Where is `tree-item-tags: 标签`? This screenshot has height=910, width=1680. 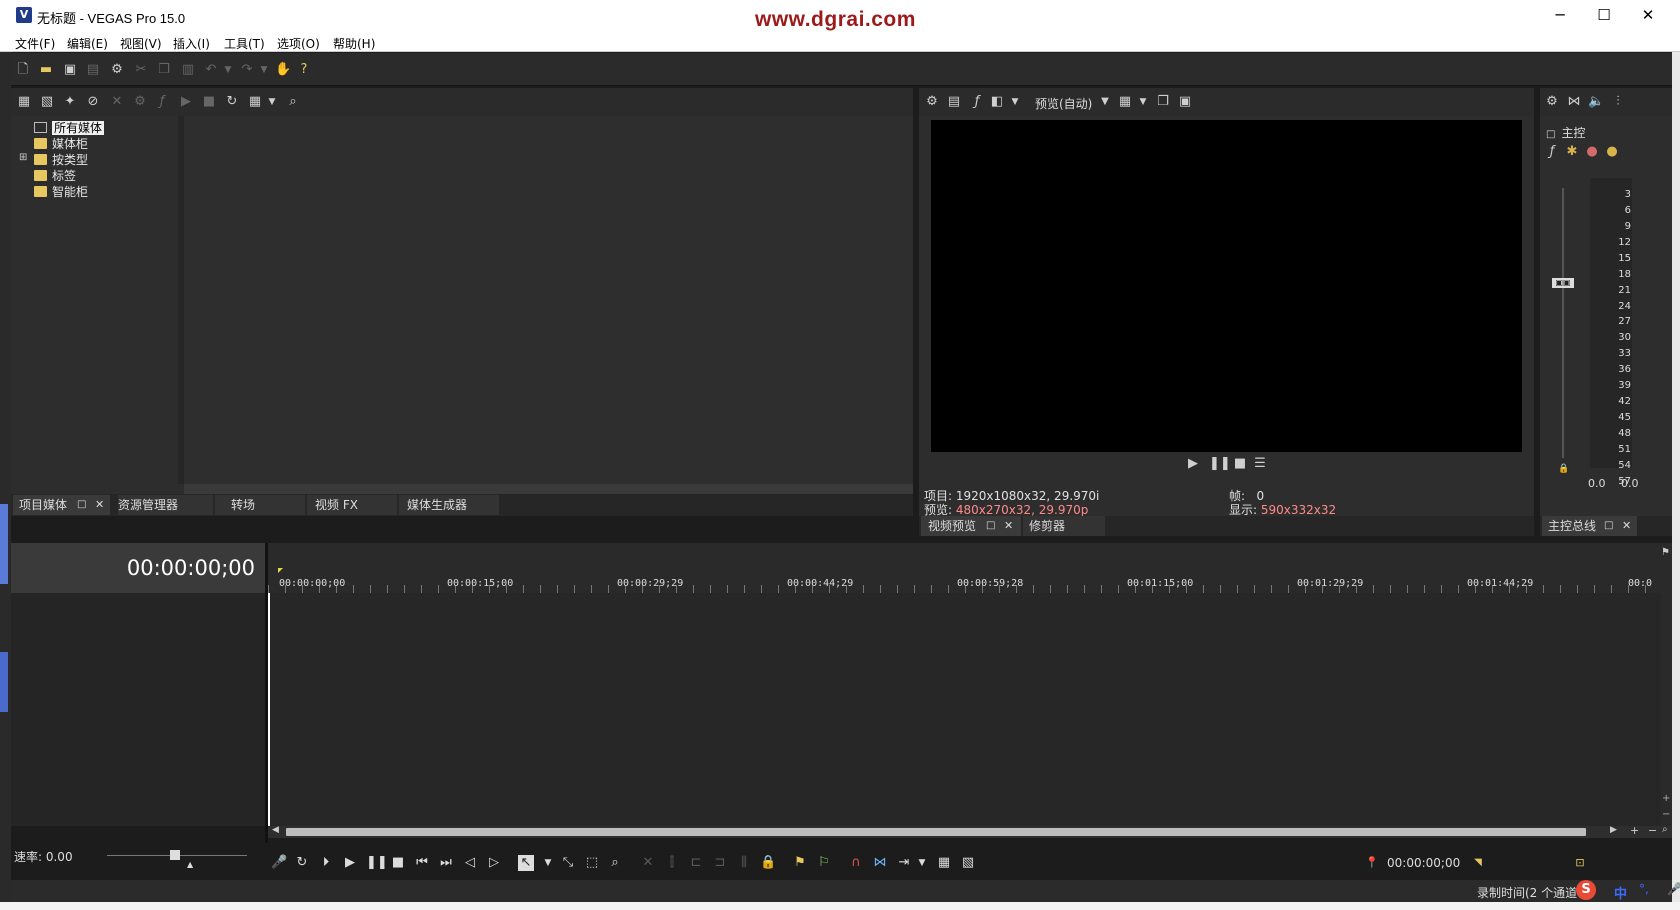
tree-item-tags: 标签 is located at coordinates (55, 176).